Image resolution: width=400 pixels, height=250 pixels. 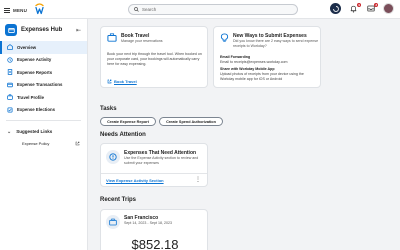 I want to click on trip-amount: $852.18, so click(x=155, y=243).